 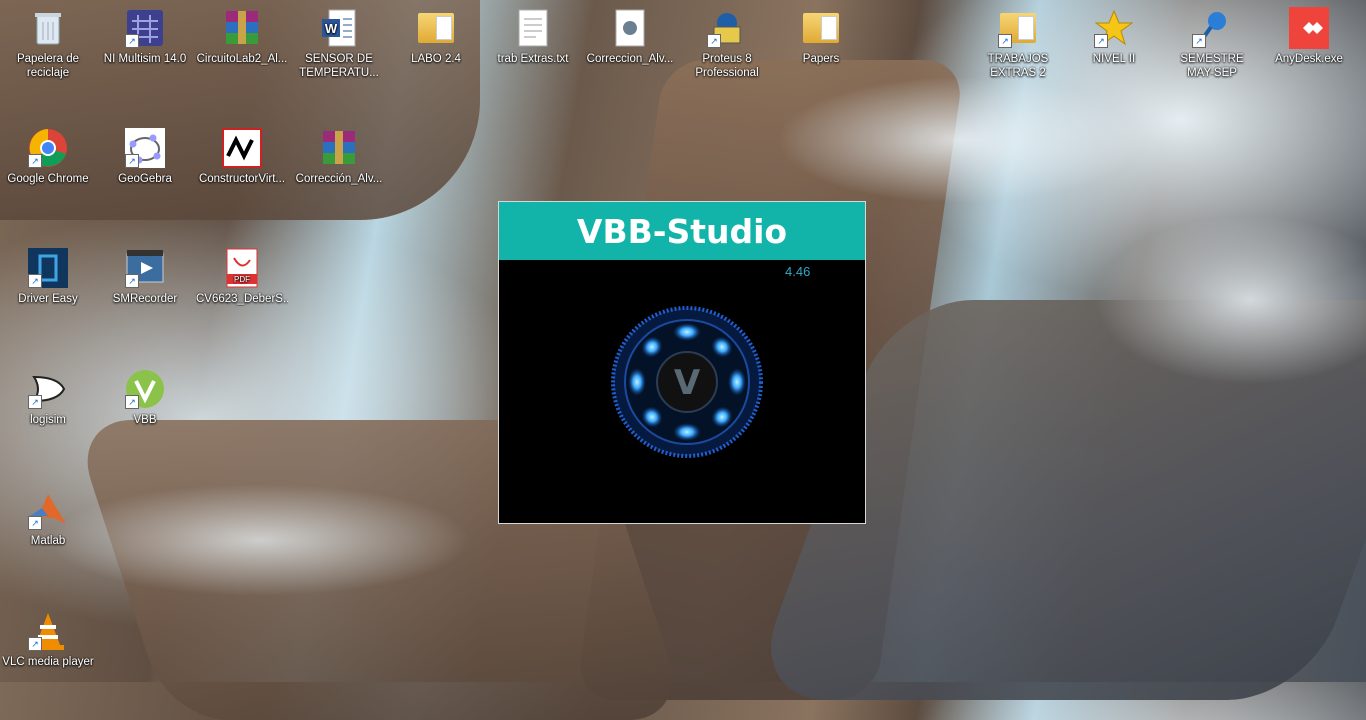 What do you see at coordinates (533, 28) in the screenshot?
I see `text-file-icon` at bounding box center [533, 28].